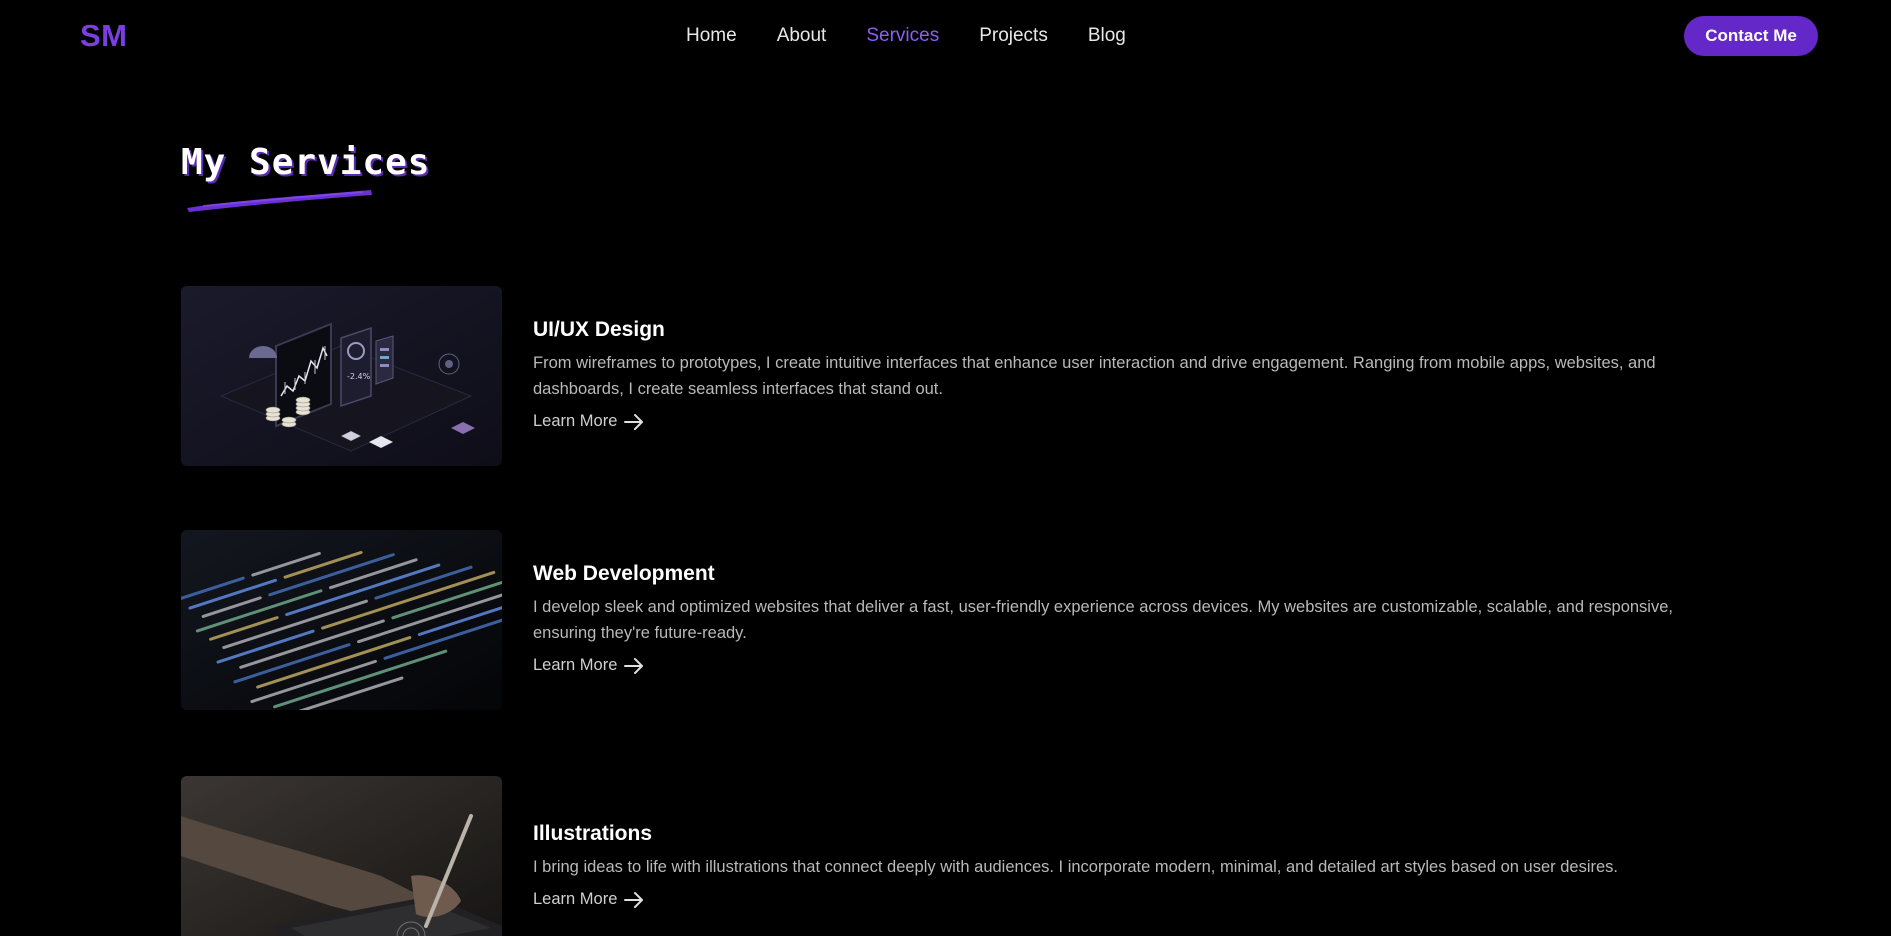 Image resolution: width=1891 pixels, height=936 pixels. Describe the element at coordinates (306, 162) in the screenshot. I see `page-title: My Services` at that location.